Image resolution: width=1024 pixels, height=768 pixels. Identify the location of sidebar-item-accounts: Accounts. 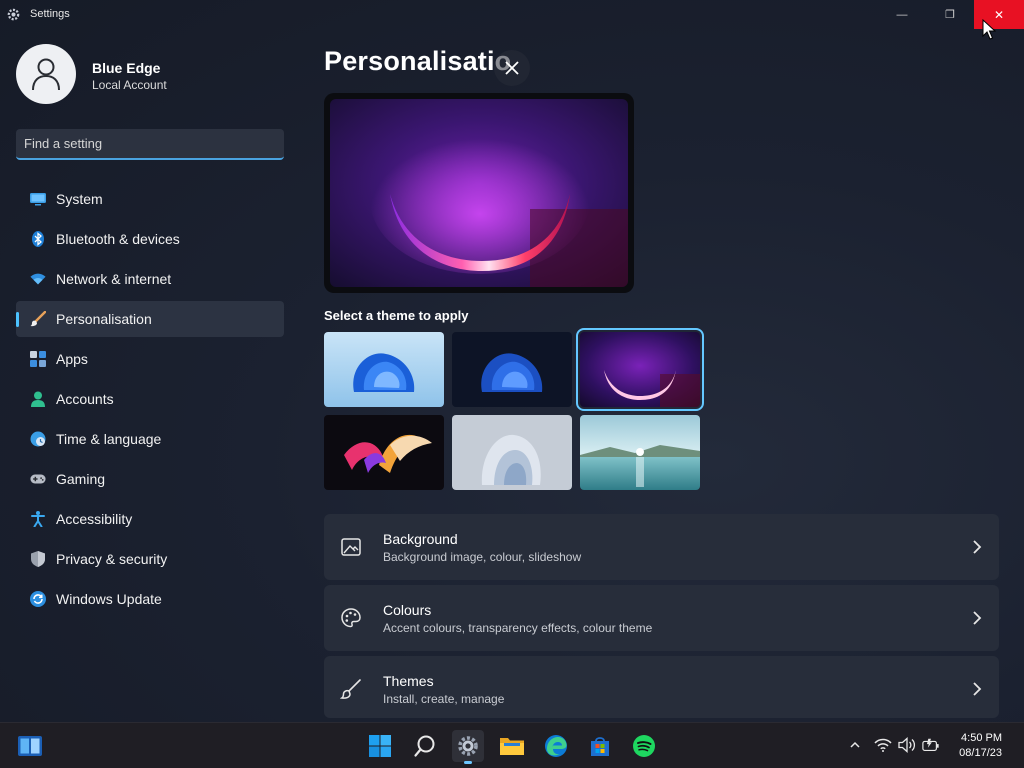
(150, 399).